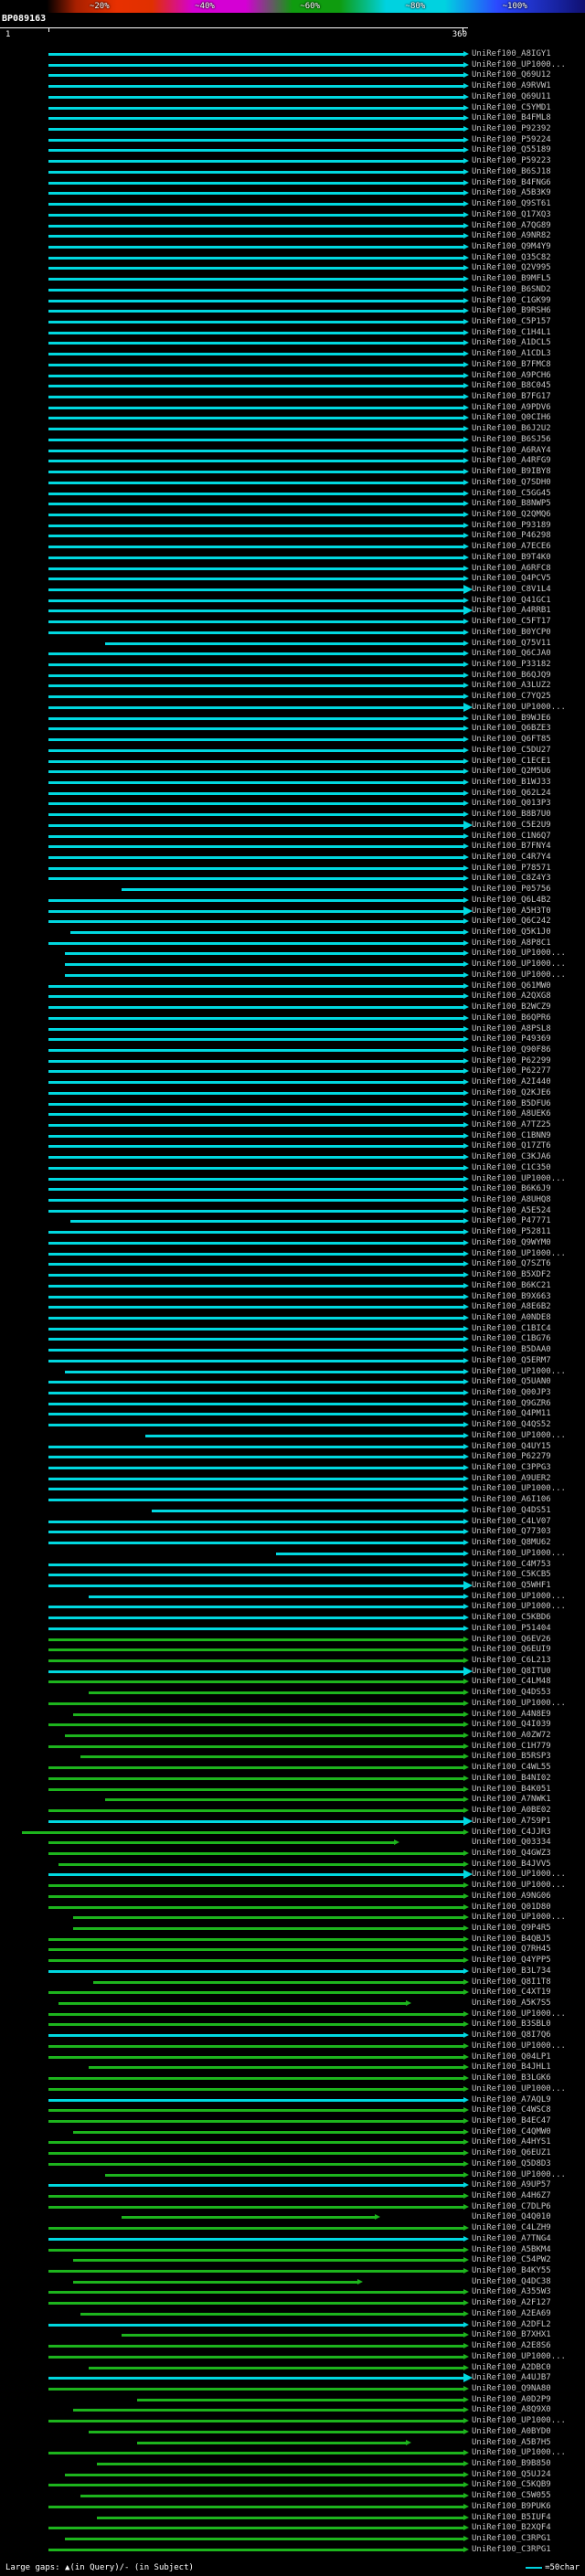 This screenshot has height=2576, width=585. Describe the element at coordinates (512, 385) in the screenshot. I see `hit-label: UniRef100_B8C045` at that location.